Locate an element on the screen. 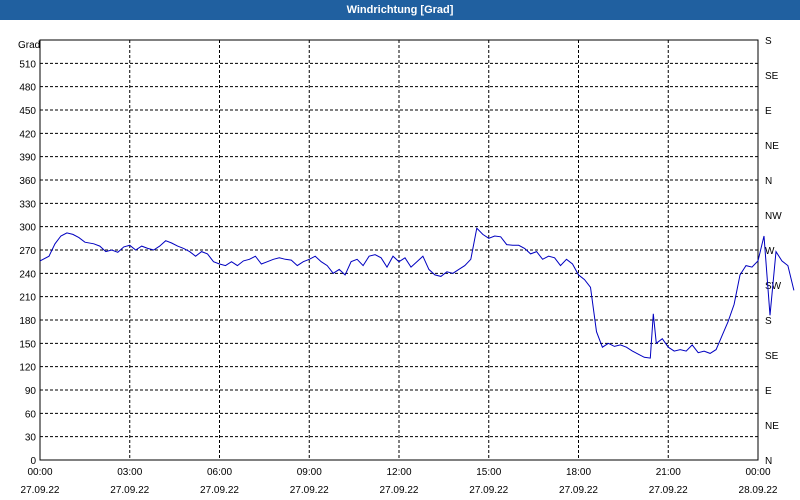 Image resolution: width=800 pixels, height=500 pixels. y-tick-label: 120 is located at coordinates (27, 368).